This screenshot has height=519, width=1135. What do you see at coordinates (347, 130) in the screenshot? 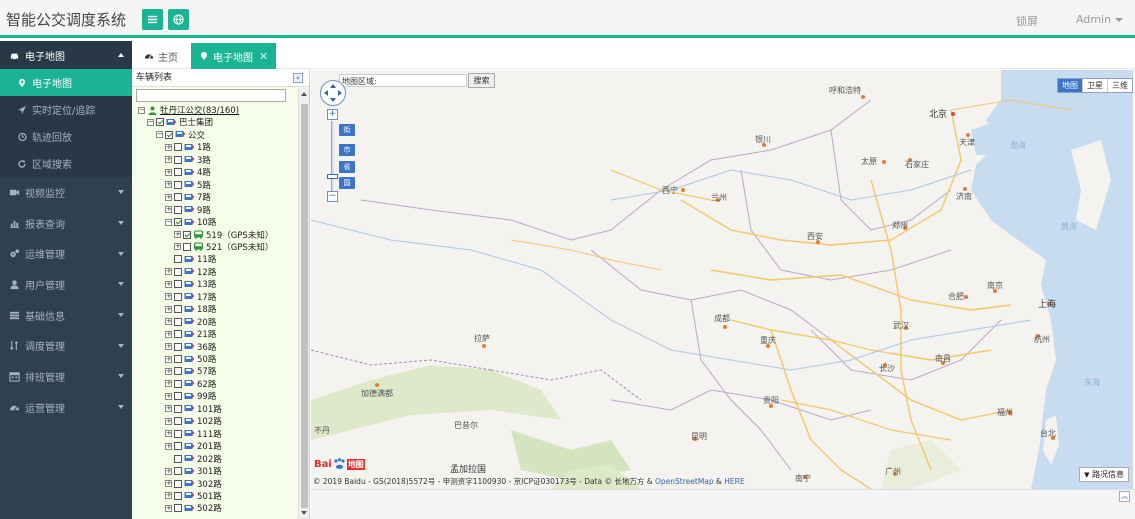
I see `zoom-level-street: 街` at bounding box center [347, 130].